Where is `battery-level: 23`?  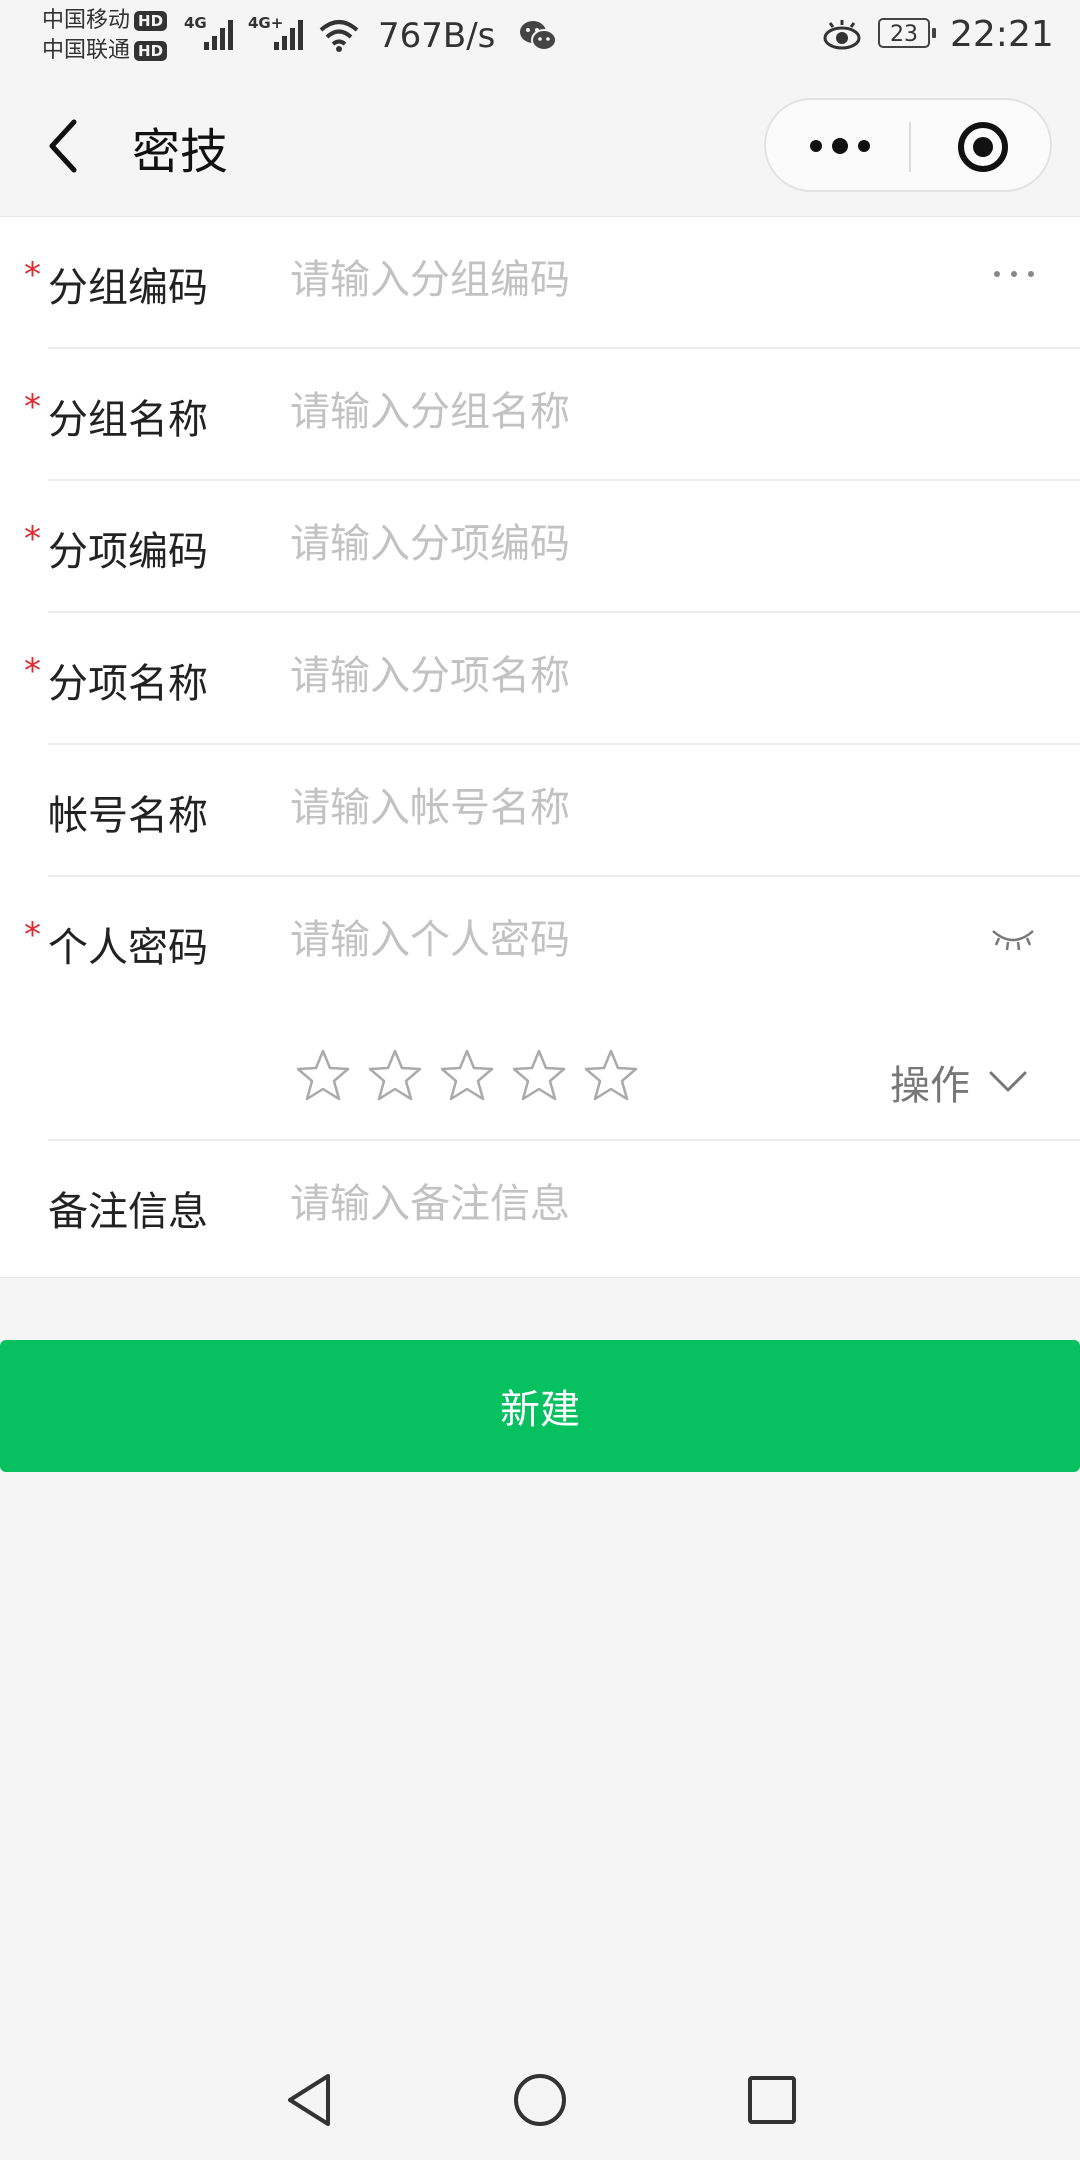 battery-level: 23 is located at coordinates (904, 34).